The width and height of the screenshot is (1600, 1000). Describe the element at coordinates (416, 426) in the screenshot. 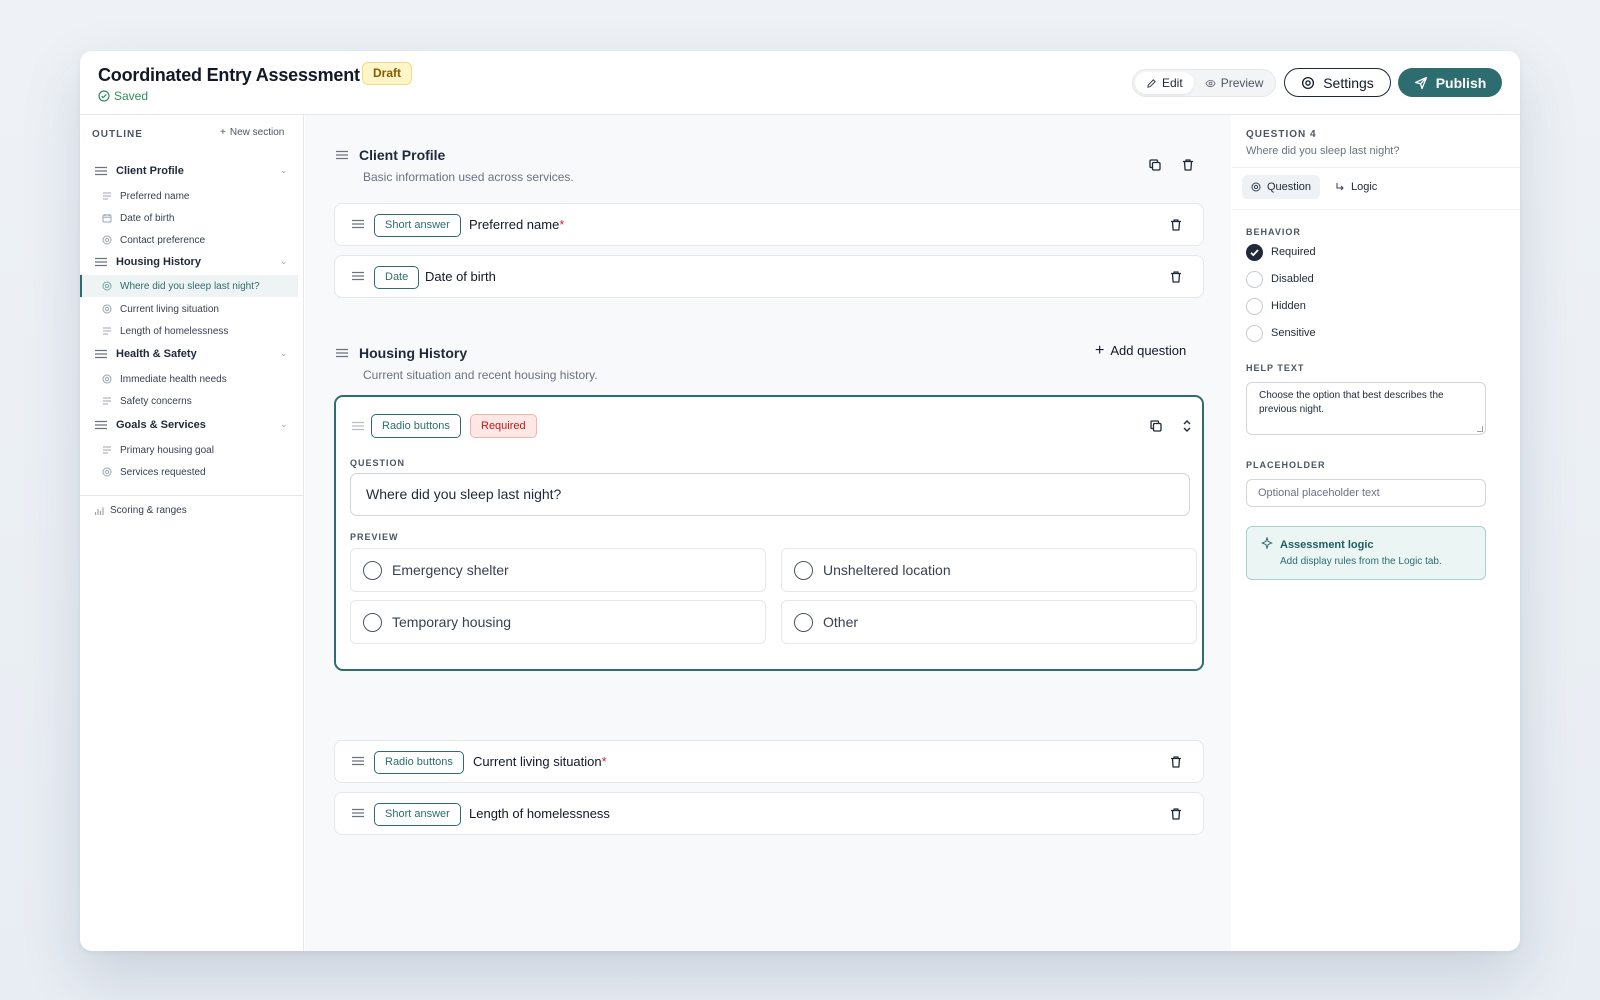

I see `question-type-tag: Radio buttons` at that location.